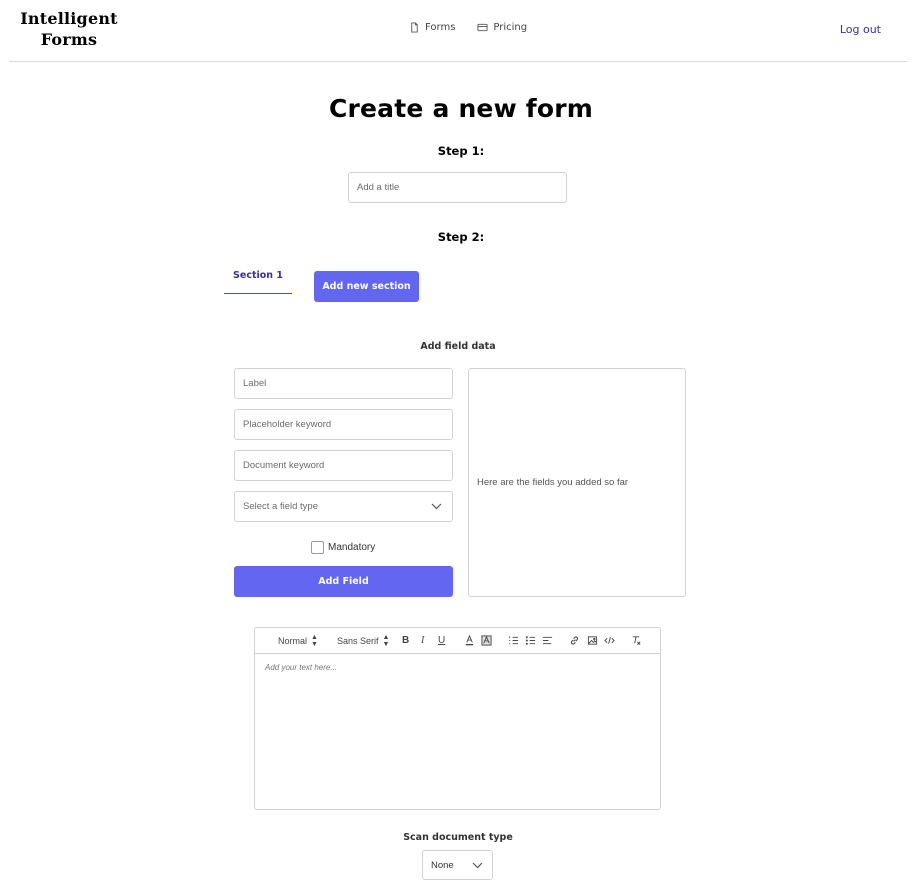 This screenshot has height=890, width=922. I want to click on code-icon, so click(609, 640).